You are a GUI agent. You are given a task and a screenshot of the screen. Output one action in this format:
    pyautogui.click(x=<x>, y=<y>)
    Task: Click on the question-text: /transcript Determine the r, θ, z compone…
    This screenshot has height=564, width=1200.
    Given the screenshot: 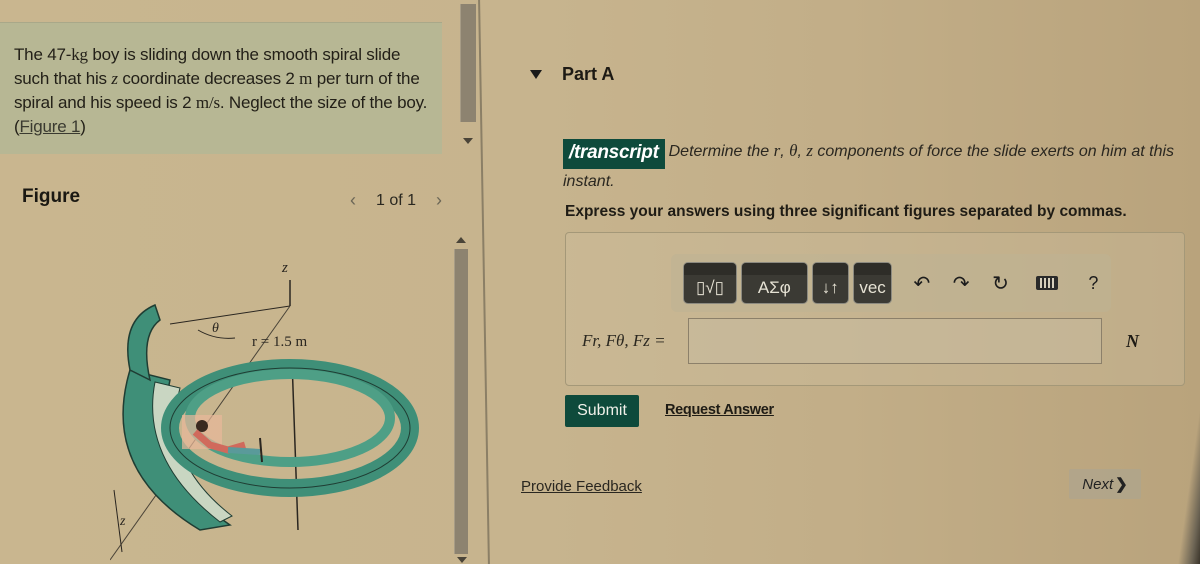 What is the action you would take?
    pyautogui.click(x=878, y=166)
    